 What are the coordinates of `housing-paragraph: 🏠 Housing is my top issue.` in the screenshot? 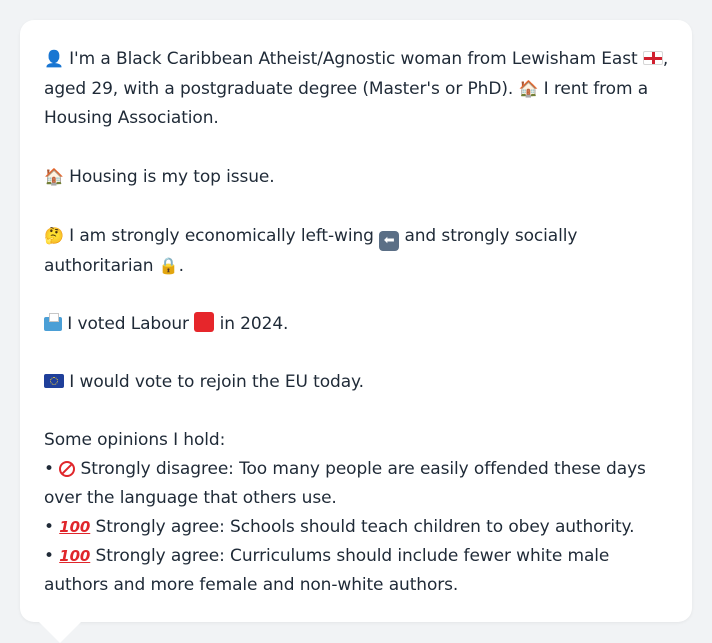 It's located at (357, 177).